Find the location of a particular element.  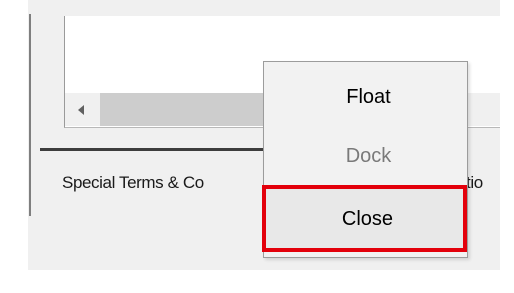

panel-left-border is located at coordinates (30, 115).